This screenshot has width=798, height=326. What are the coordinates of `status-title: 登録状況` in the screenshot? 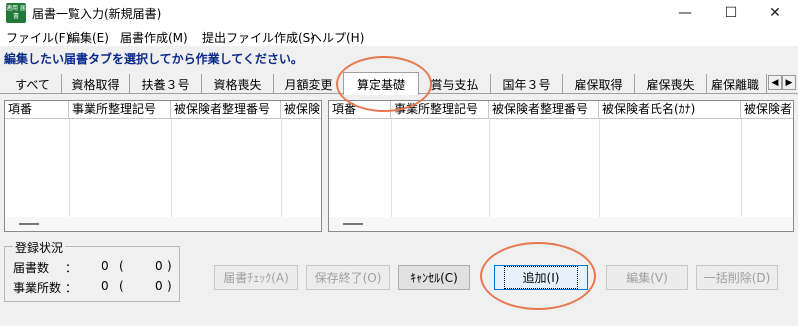 It's located at (39, 247).